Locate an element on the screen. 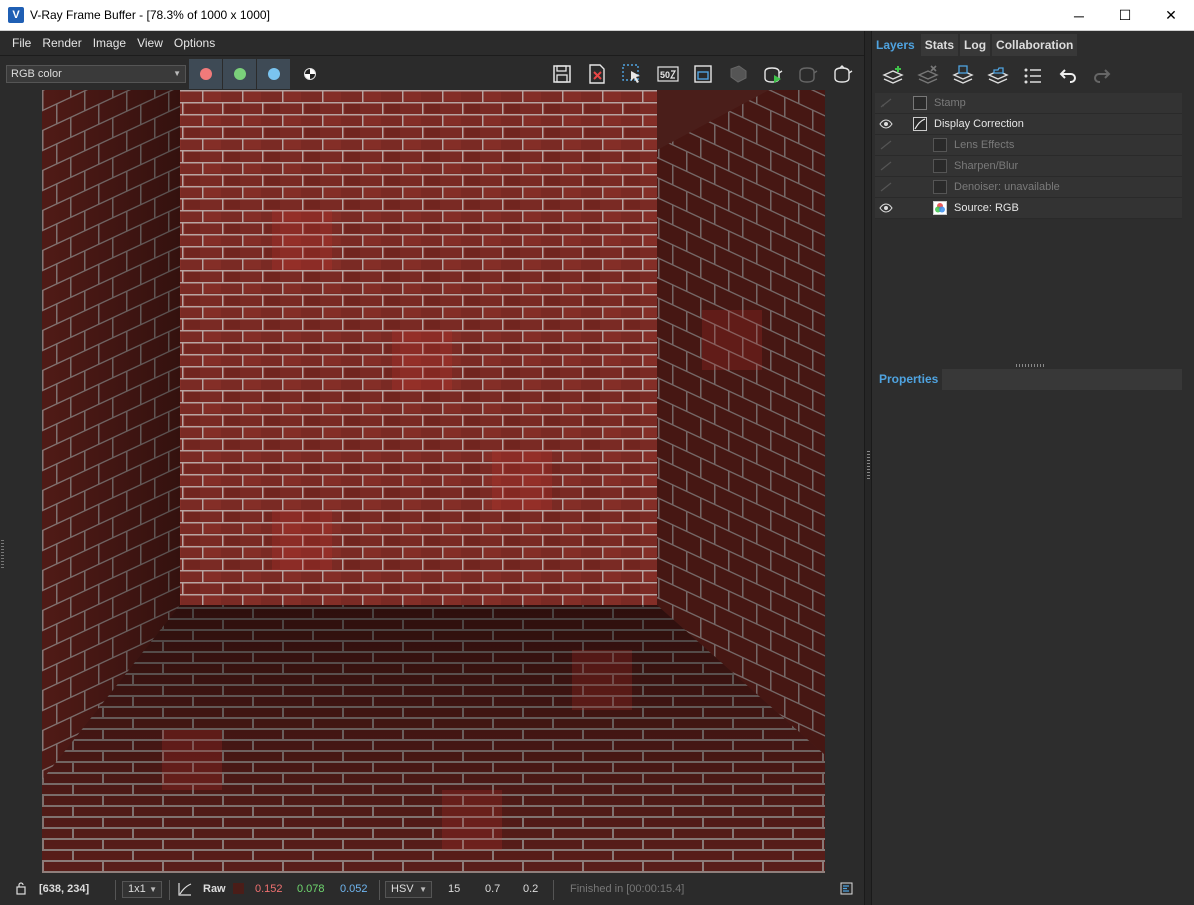  interactive-render-icon is located at coordinates (773, 74).